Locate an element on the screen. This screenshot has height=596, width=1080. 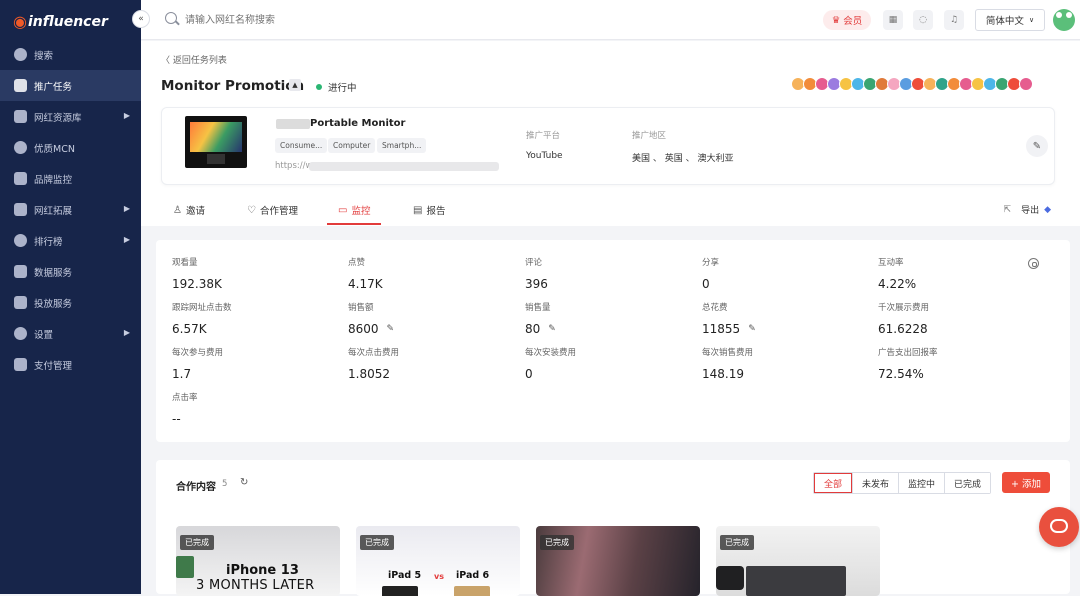
tab-cooperation: ♡ 合作管理 is located at coordinates (272, 210).